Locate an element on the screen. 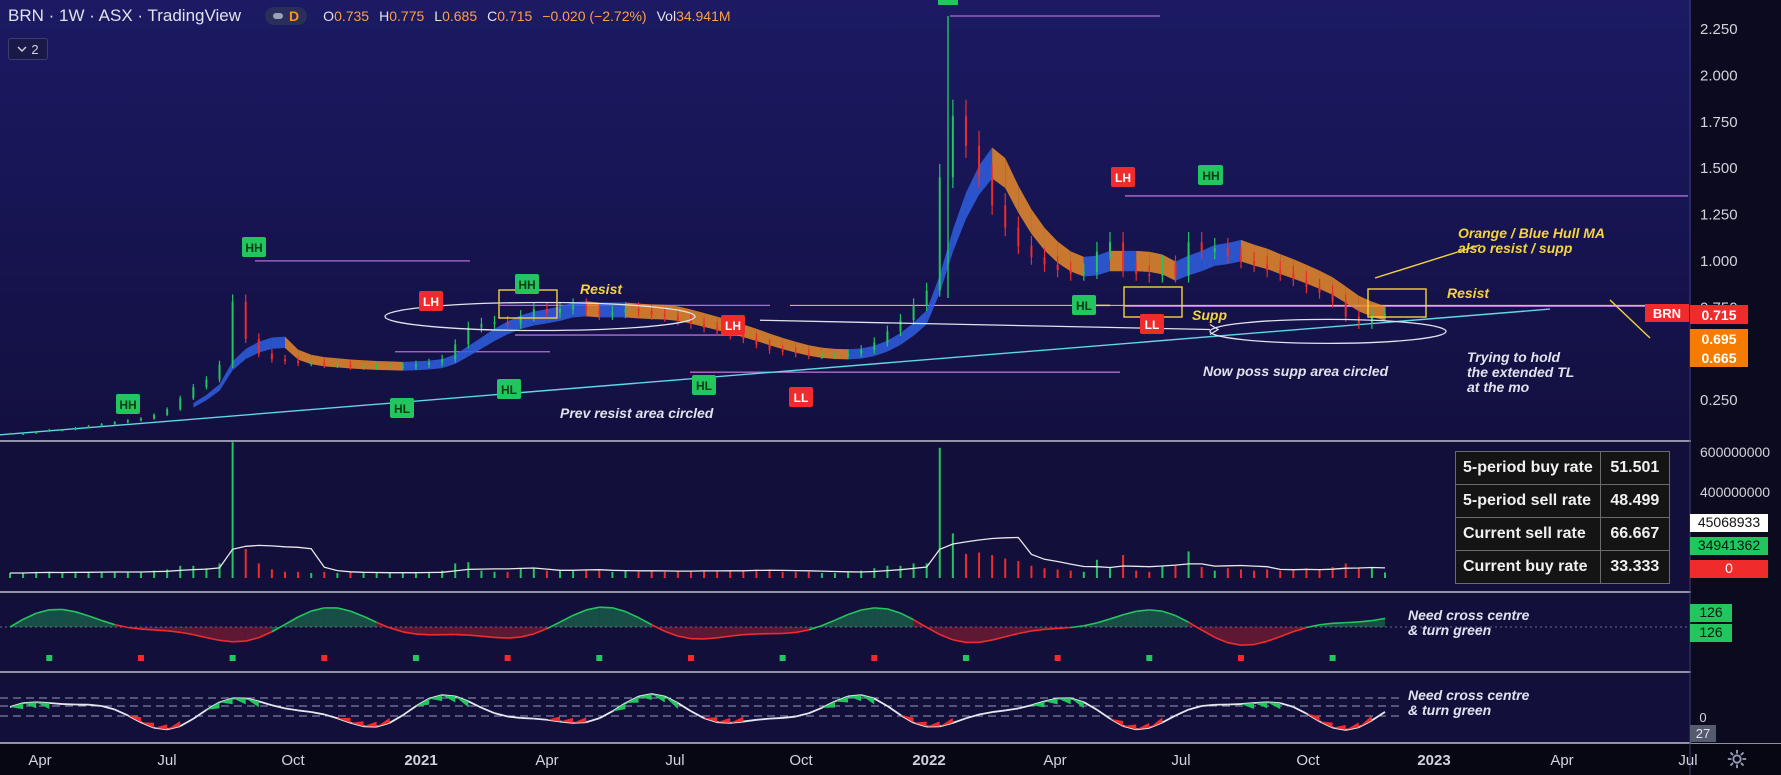  ohlc-item: Vol34.941M is located at coordinates (694, 16).